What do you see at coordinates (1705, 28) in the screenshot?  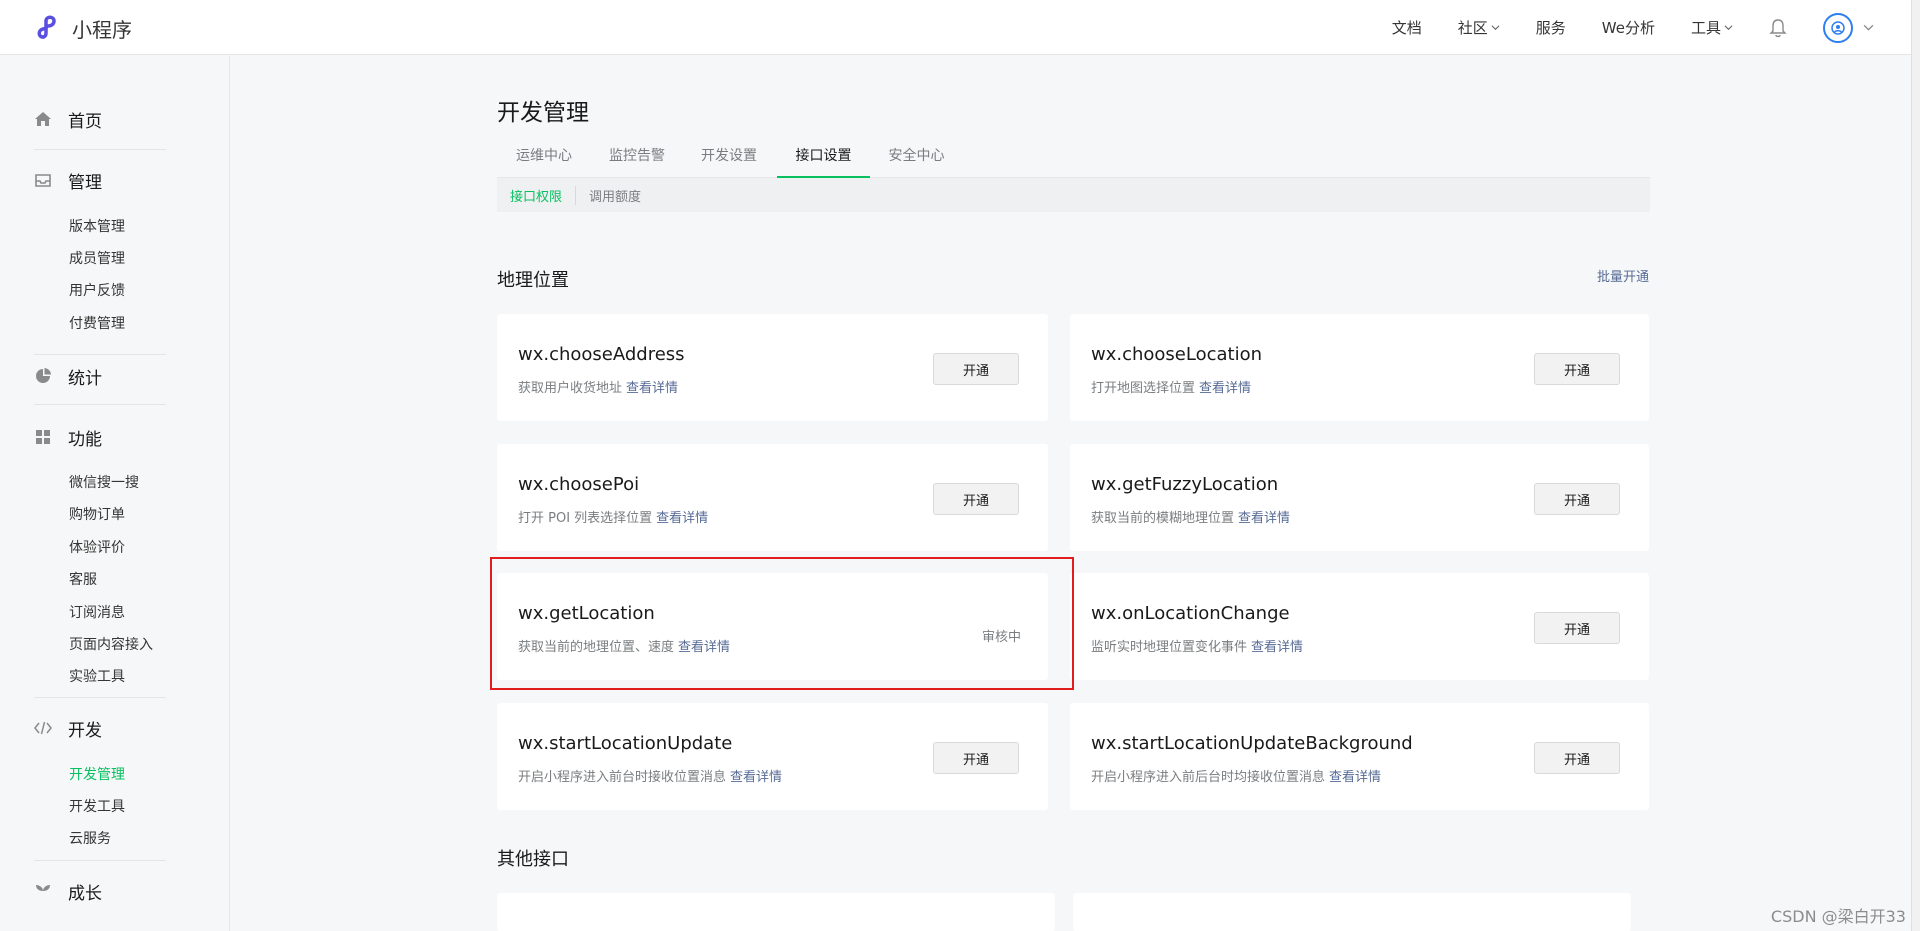 I see `nav-tools-label: 工具` at bounding box center [1705, 28].